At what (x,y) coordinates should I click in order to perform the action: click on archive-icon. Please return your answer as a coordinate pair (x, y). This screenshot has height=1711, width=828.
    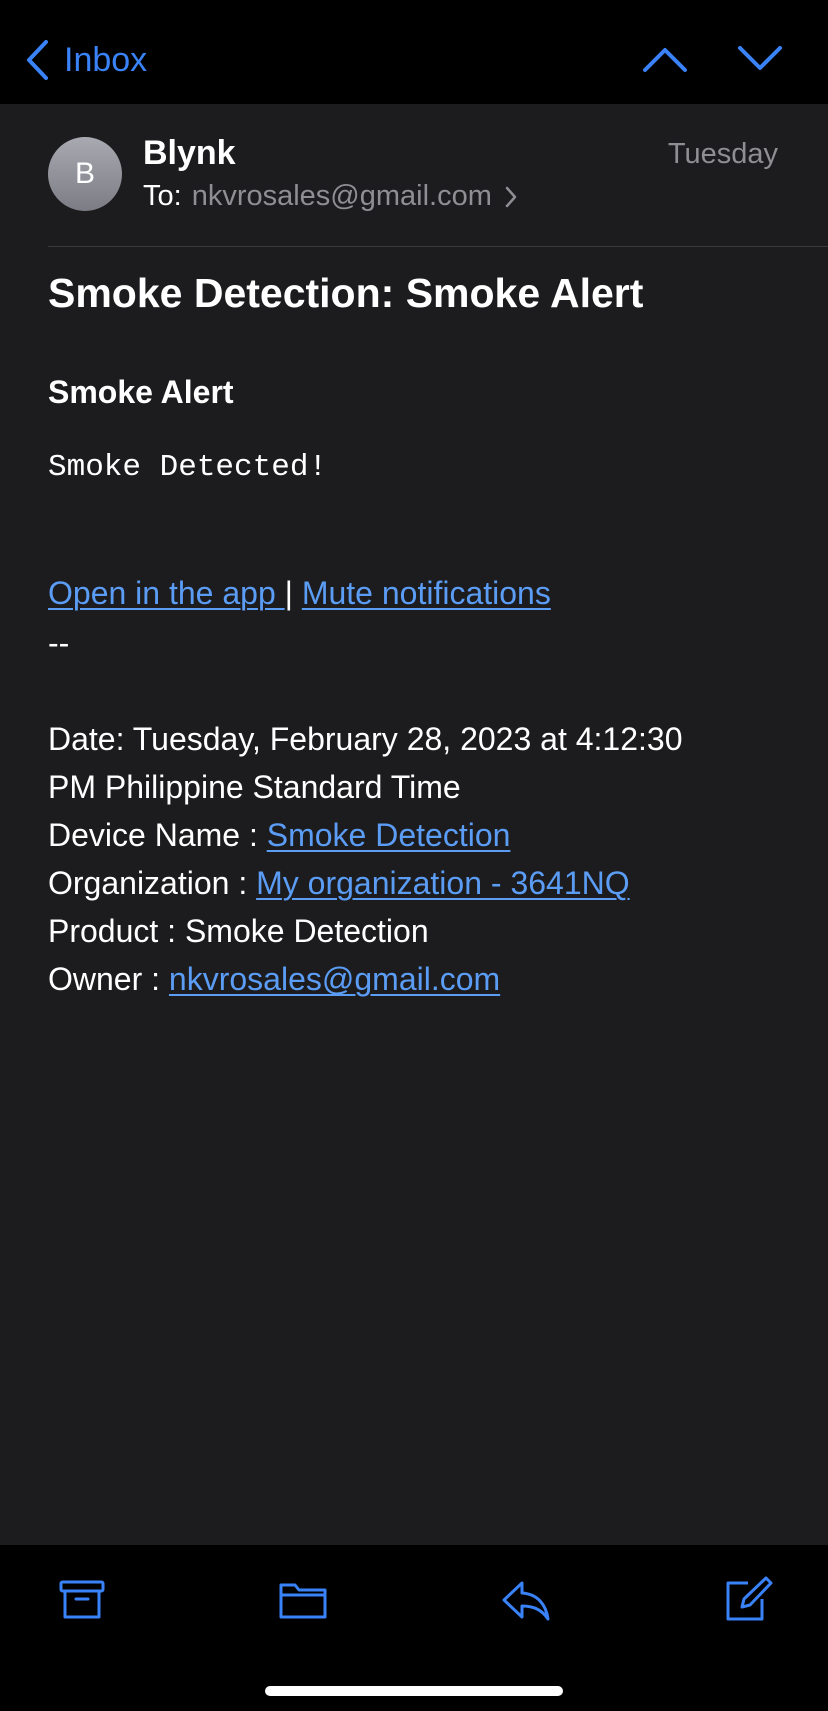
    Looking at the image, I should click on (82, 1600).